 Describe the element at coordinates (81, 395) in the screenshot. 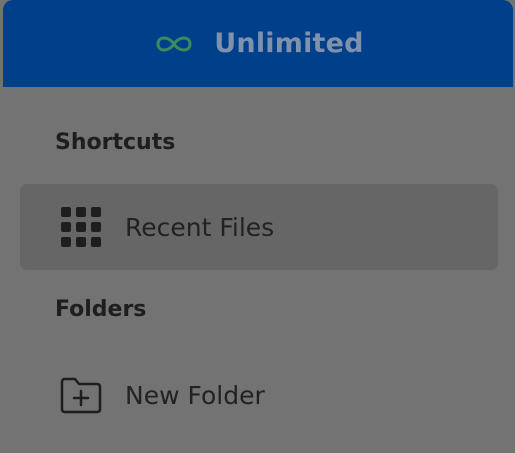

I see `folder-plus-icon` at that location.